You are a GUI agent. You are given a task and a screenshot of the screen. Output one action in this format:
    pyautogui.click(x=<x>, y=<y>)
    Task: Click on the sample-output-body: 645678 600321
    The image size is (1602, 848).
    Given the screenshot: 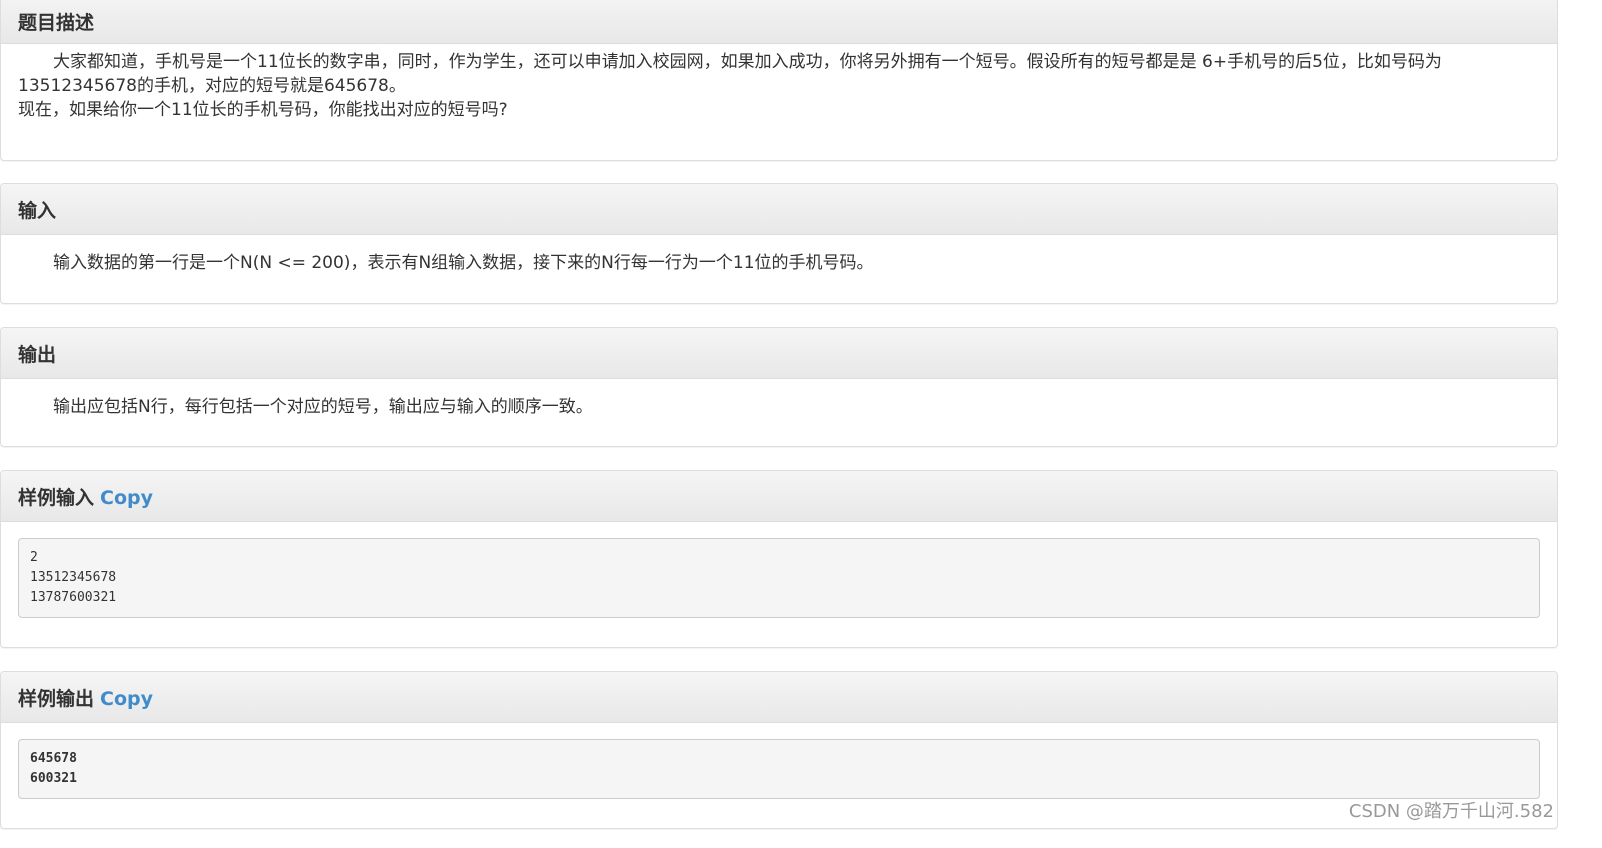 What is the action you would take?
    pyautogui.click(x=779, y=769)
    